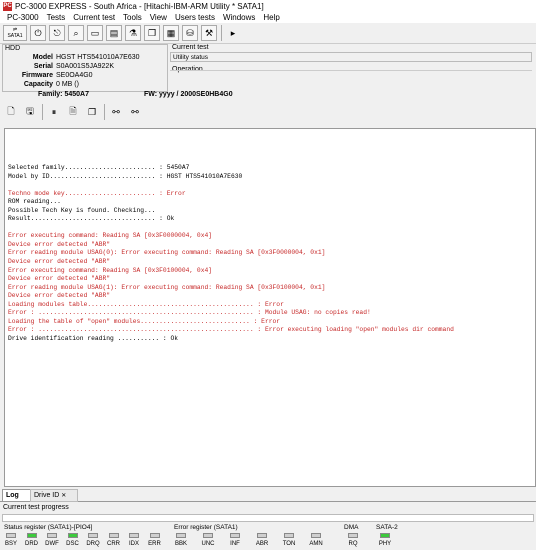 This screenshot has width=536, height=550. I want to click on family-bar: Family: 5450A7 FW: yyyy / 2000SE0HB4G0, so click(268, 95).